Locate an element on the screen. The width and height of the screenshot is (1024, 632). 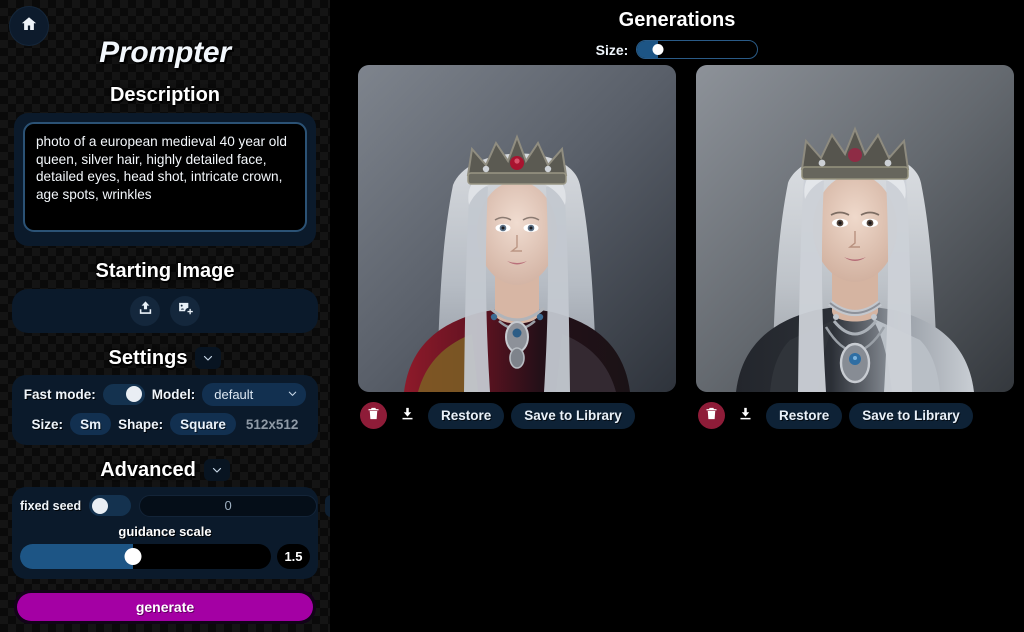
size-value-button: Sm is located at coordinates (91, 424).